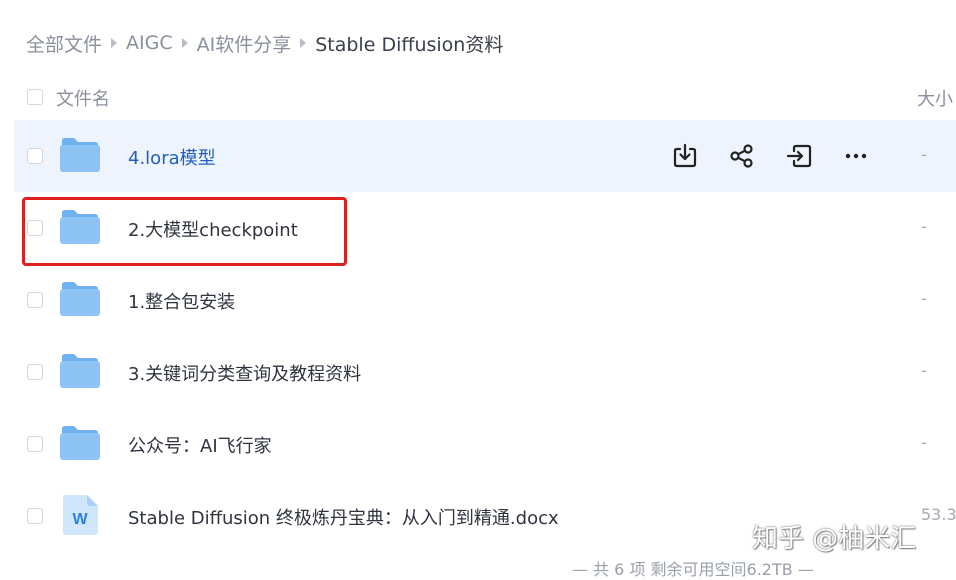  I want to click on more-icon, so click(856, 156).